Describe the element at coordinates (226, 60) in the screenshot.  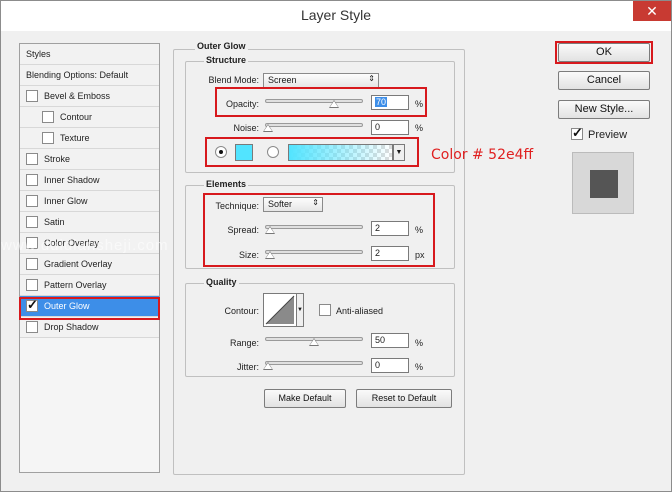
I see `structure-title: Structure` at that location.